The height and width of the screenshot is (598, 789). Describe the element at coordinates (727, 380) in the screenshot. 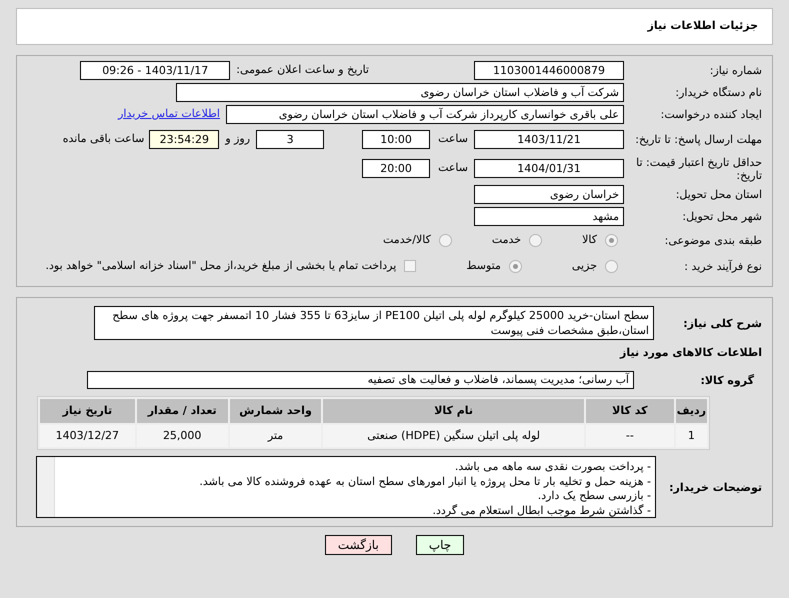

I see `field-label: گروه کالا:` at that location.